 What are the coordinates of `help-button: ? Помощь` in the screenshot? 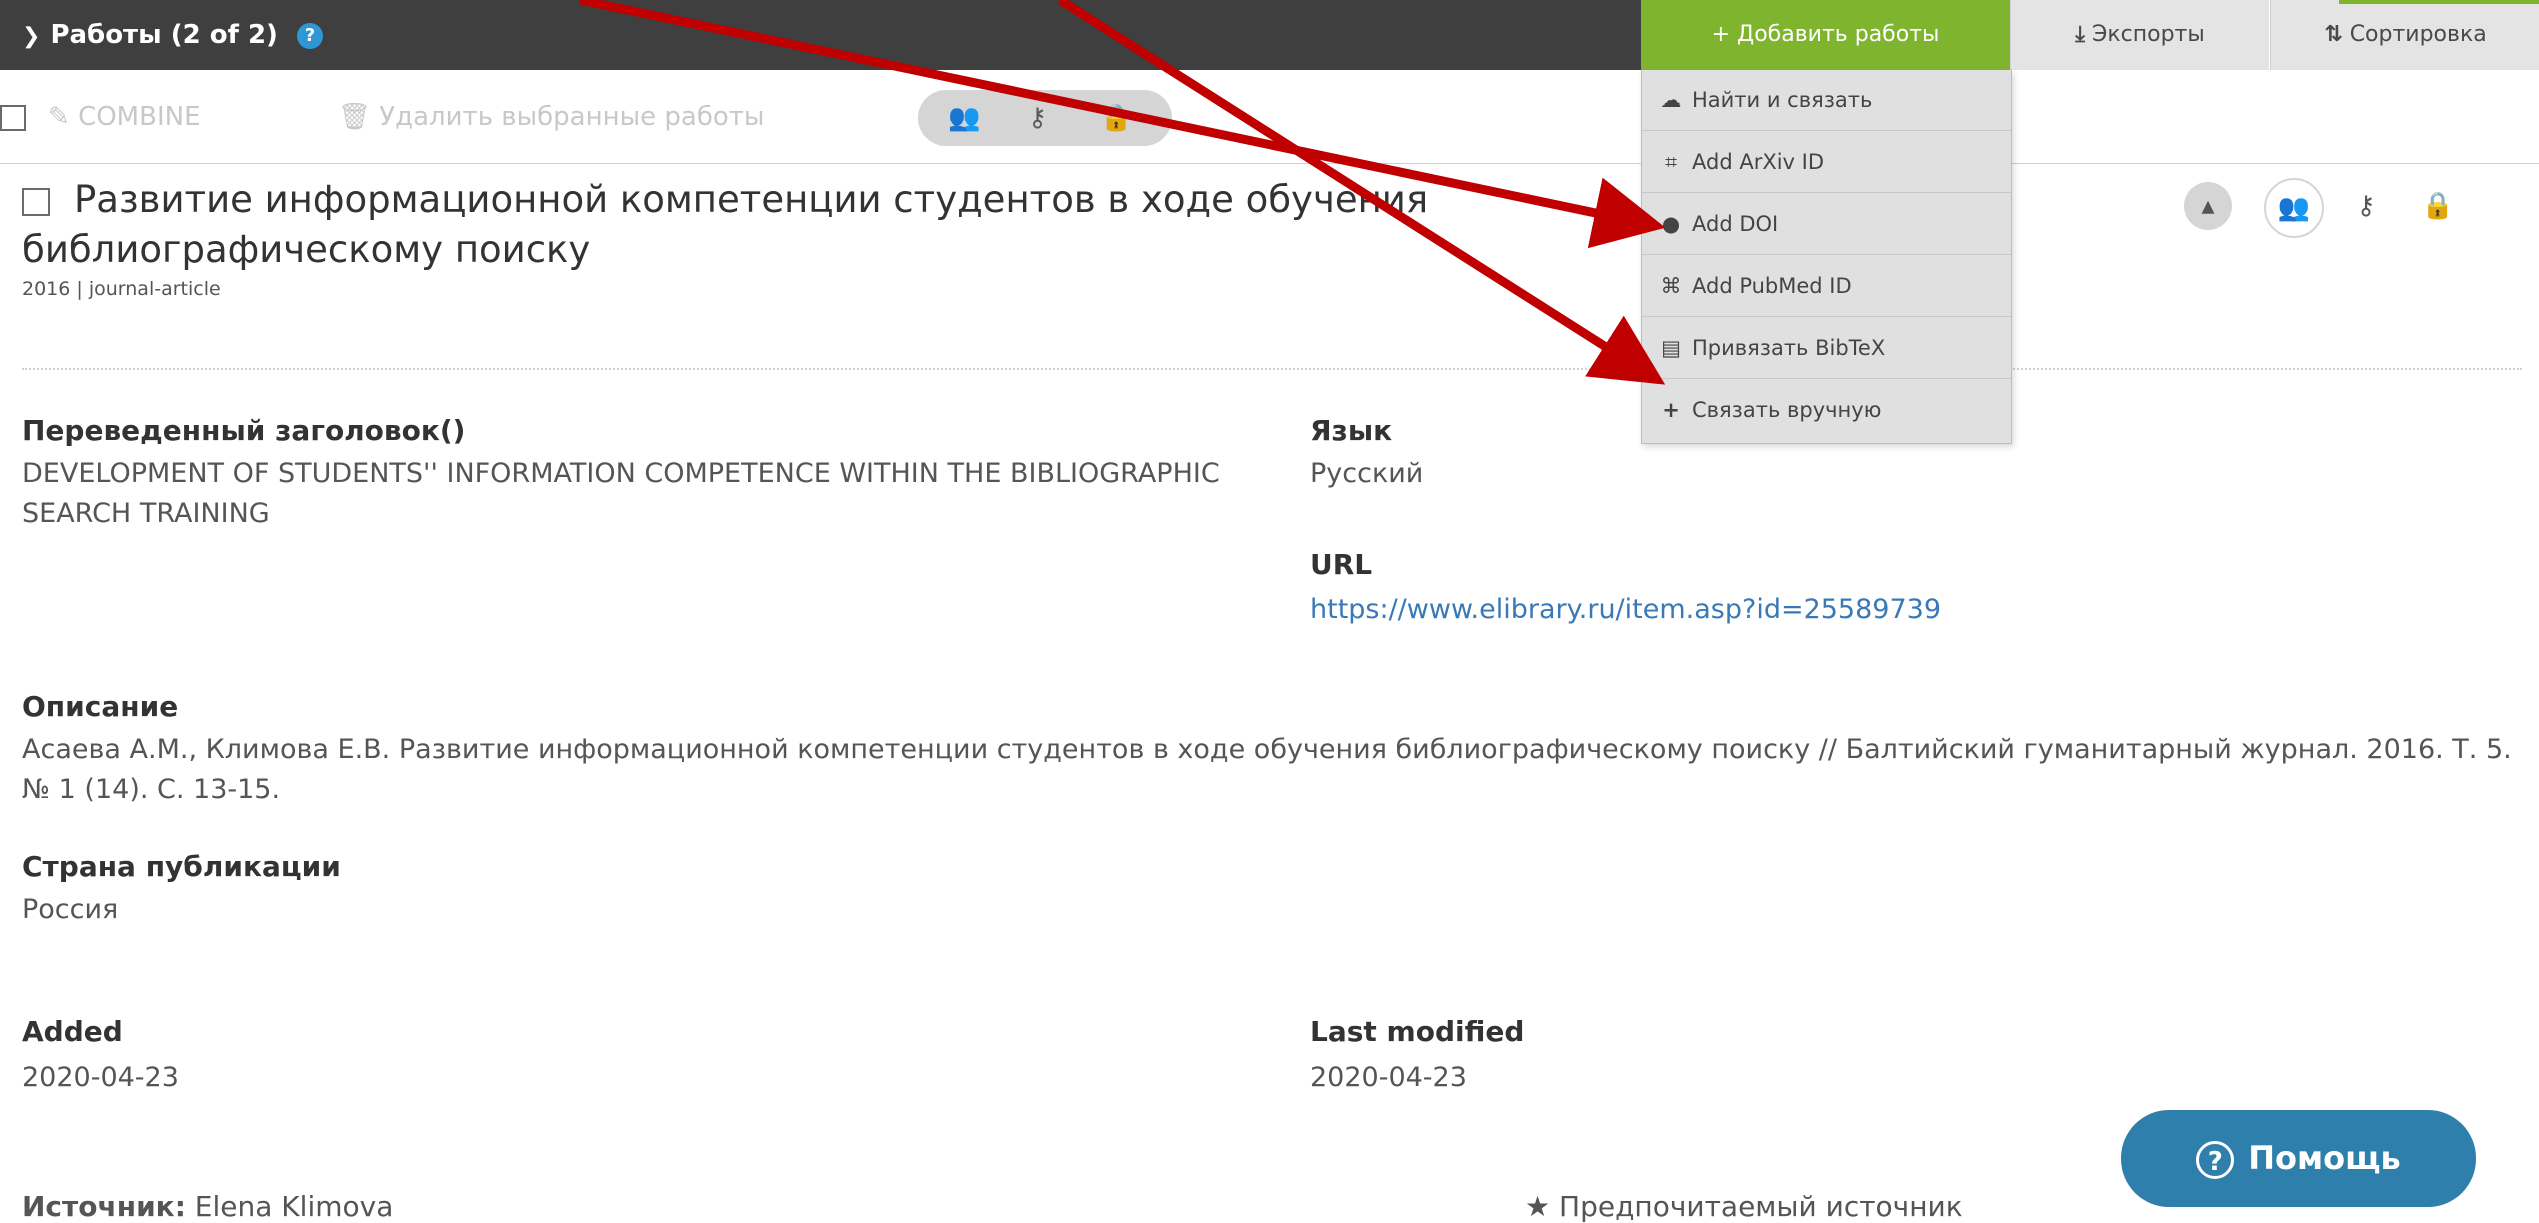 It's located at (2298, 1158).